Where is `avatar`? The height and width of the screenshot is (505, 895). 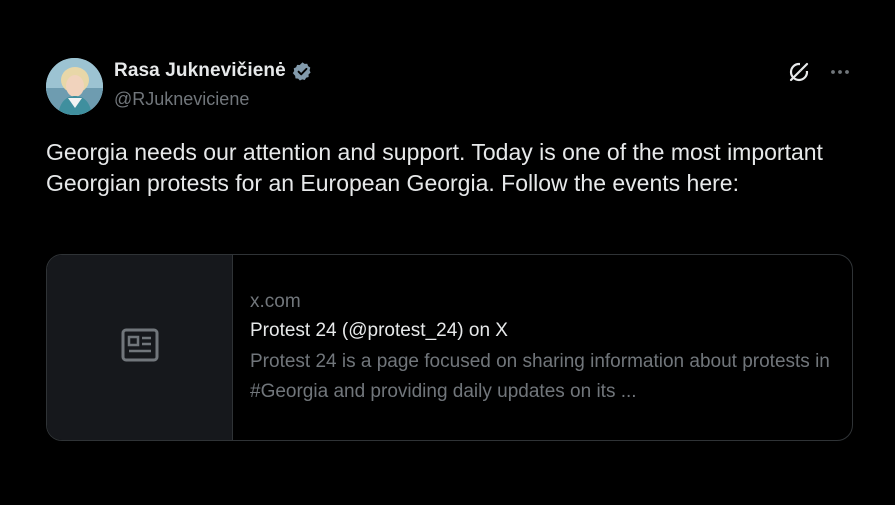 avatar is located at coordinates (74, 86).